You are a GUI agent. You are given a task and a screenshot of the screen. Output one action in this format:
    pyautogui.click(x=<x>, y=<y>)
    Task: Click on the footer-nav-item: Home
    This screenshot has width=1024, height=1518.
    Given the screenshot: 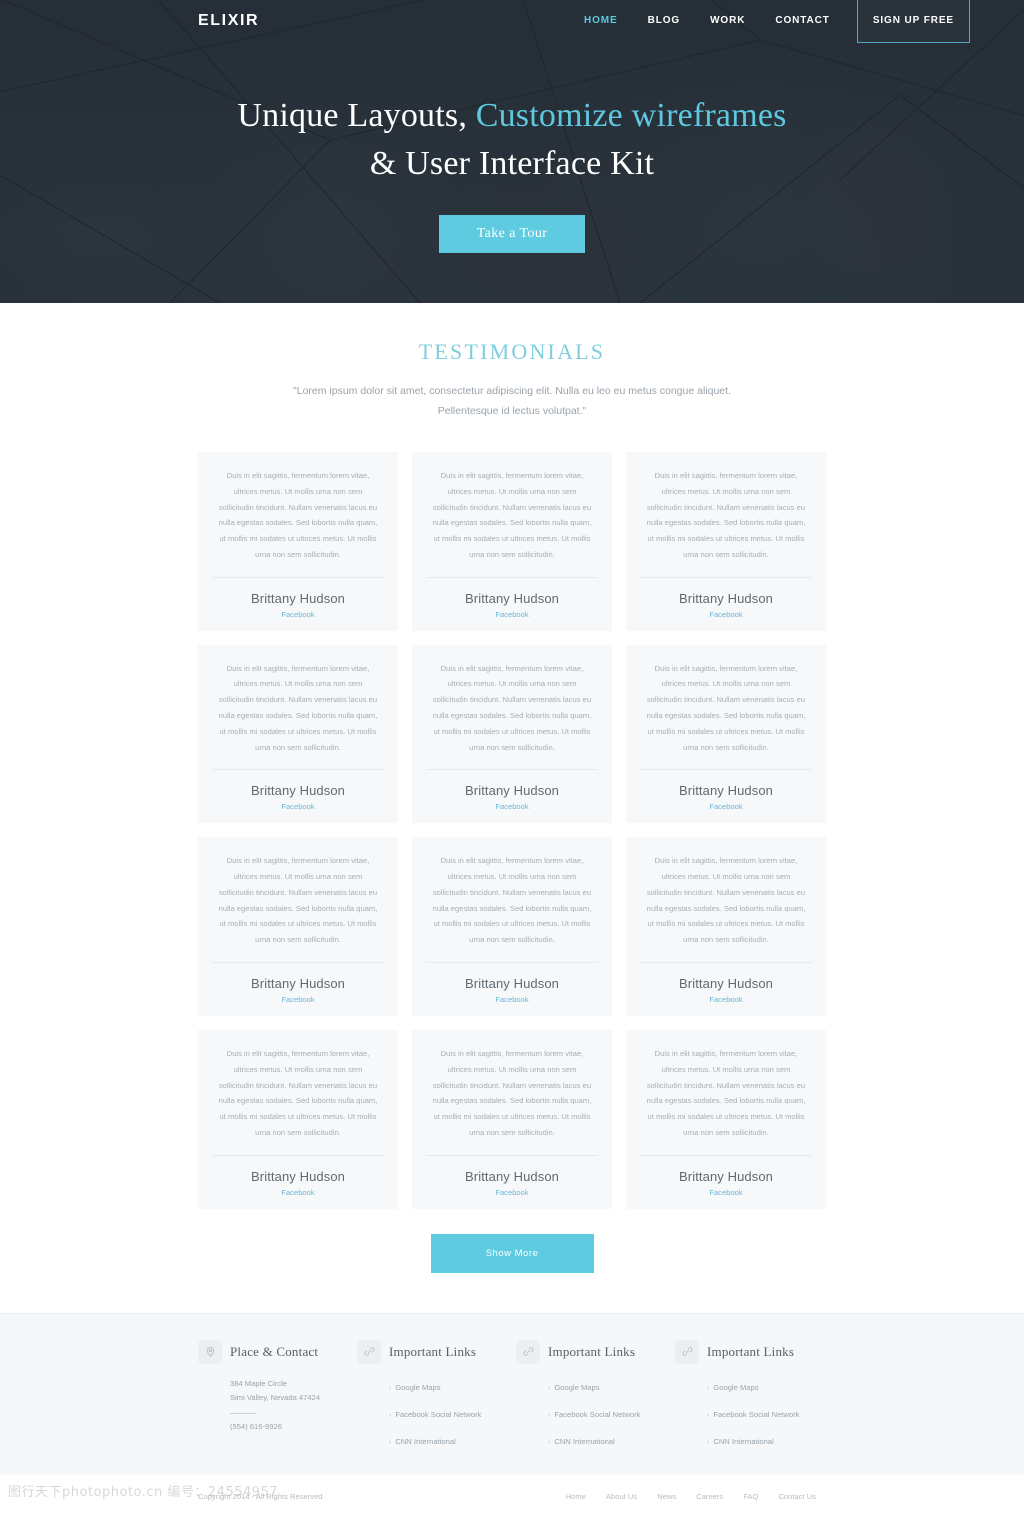 What is the action you would take?
    pyautogui.click(x=576, y=1496)
    